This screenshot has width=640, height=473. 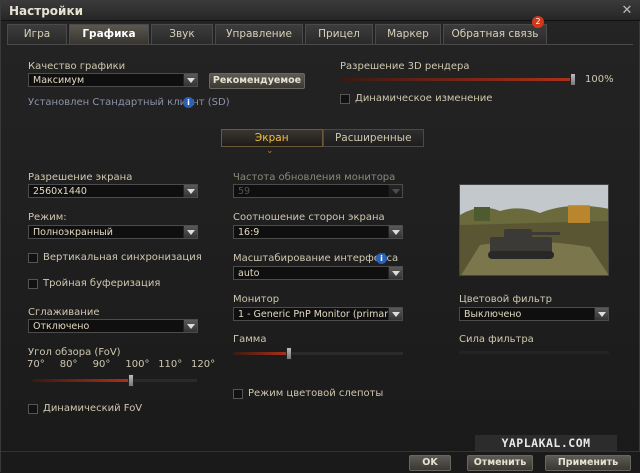 I want to click on dynamic-fov-checkbox, so click(x=33, y=409).